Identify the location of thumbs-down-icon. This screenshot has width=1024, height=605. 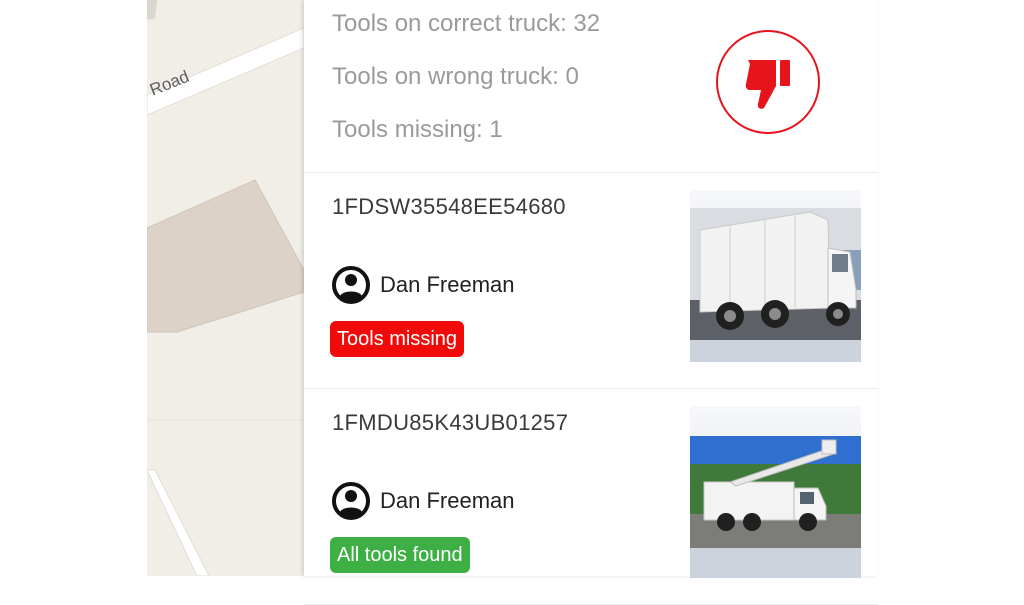
(767, 84).